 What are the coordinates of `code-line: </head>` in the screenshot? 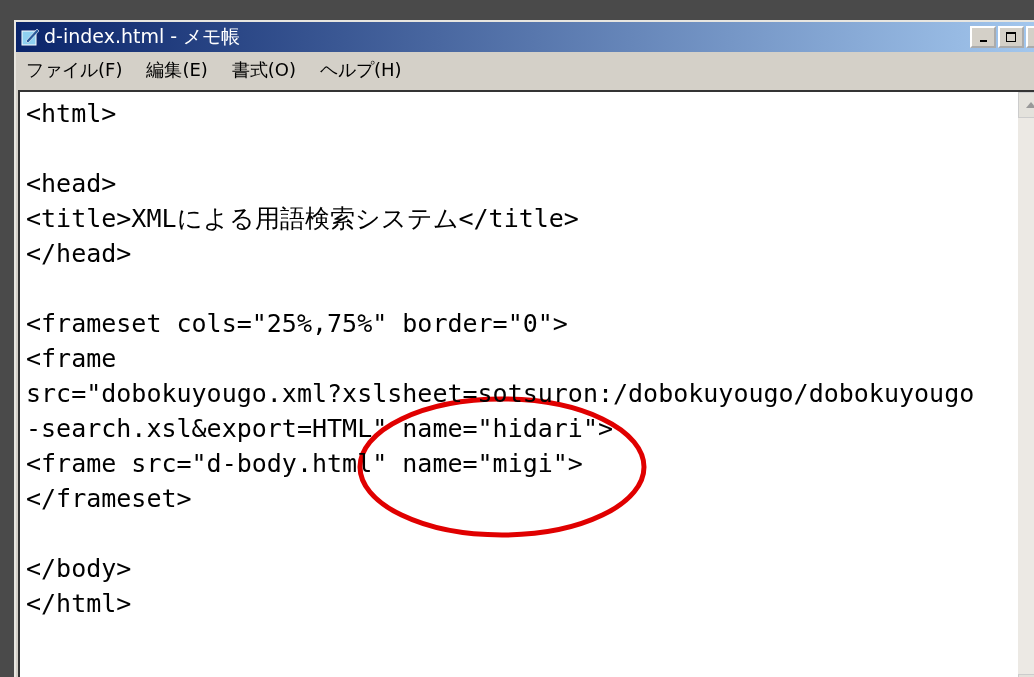 It's located at (79, 254).